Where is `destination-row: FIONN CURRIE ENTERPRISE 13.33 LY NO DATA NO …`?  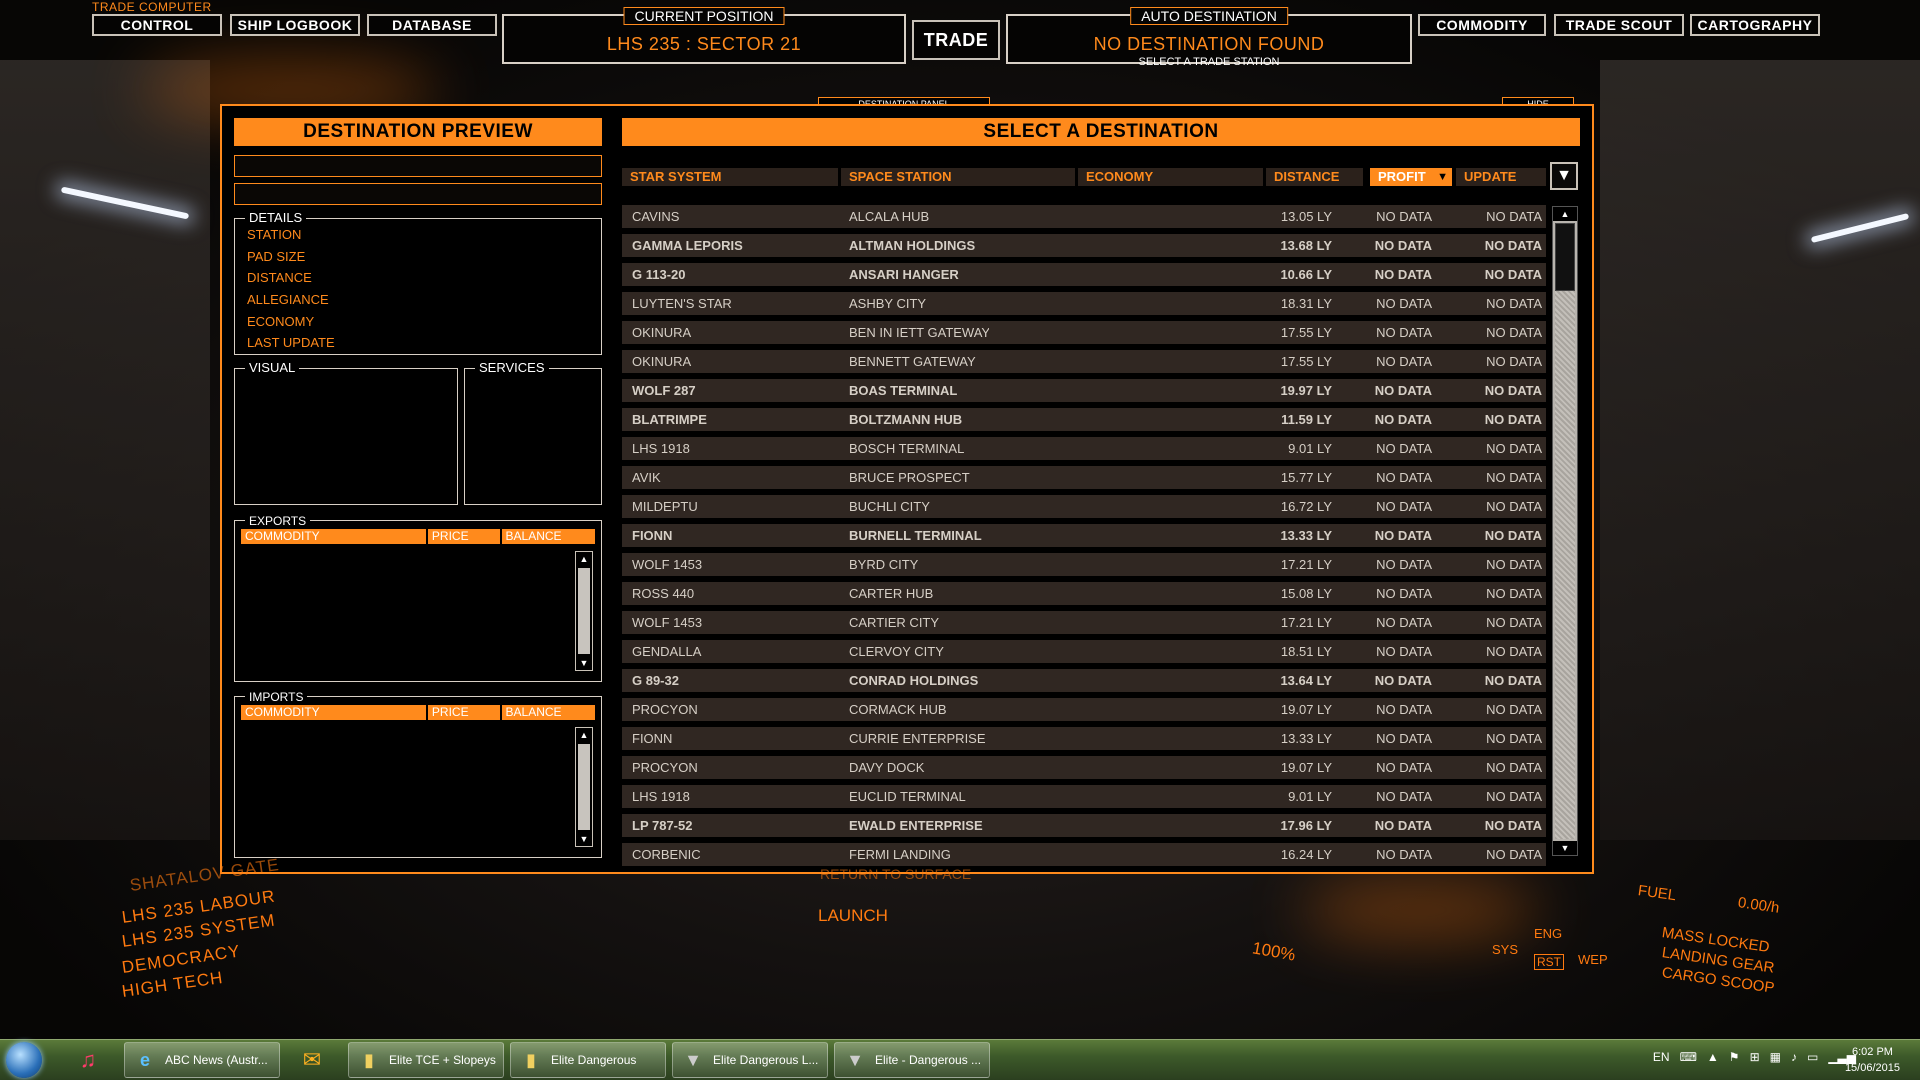 destination-row: FIONN CURRIE ENTERPRISE 13.33 LY NO DATA NO … is located at coordinates (1084, 738).